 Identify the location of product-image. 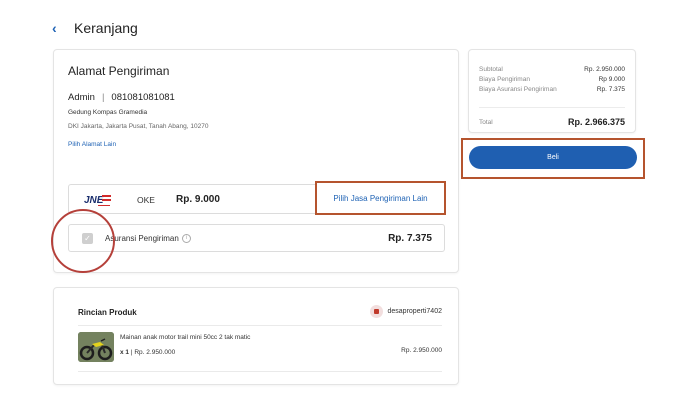
(96, 347).